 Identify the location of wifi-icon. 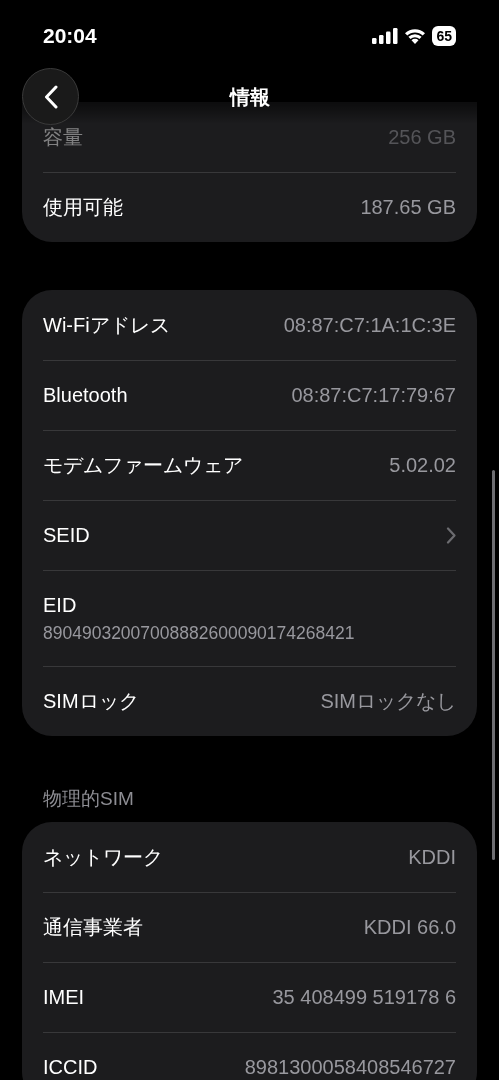
(415, 36).